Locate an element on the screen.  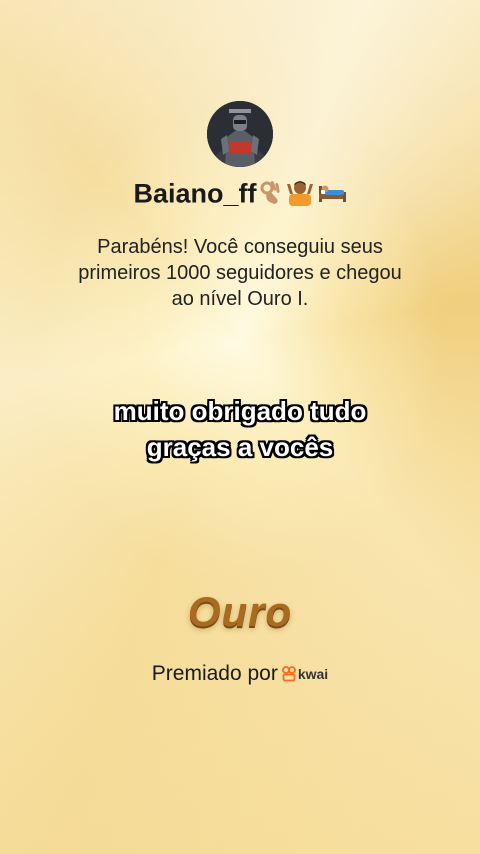
avatar is located at coordinates (240, 134).